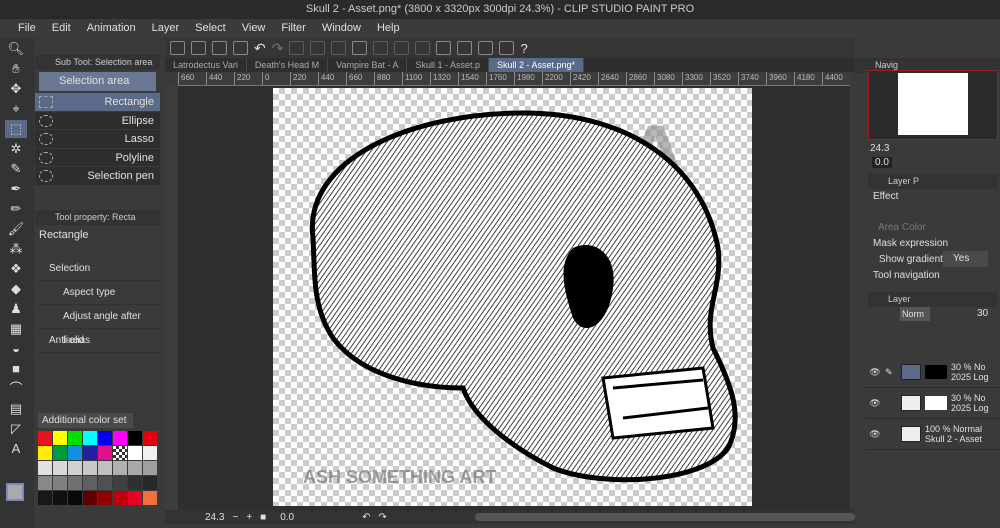 This screenshot has width=1000, height=528. Describe the element at coordinates (523, 48) in the screenshot. I see `help-icon: ?` at that location.